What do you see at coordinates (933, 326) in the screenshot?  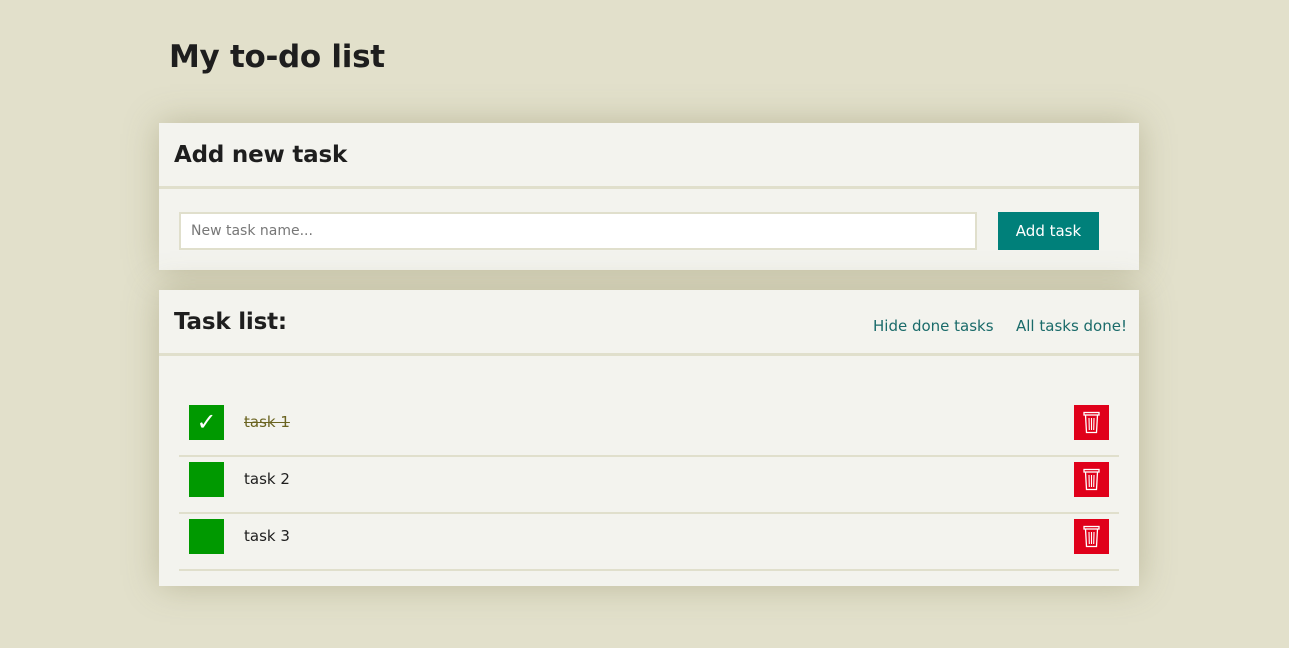 I see `hide-done-tasks-link: Hide done tasks` at bounding box center [933, 326].